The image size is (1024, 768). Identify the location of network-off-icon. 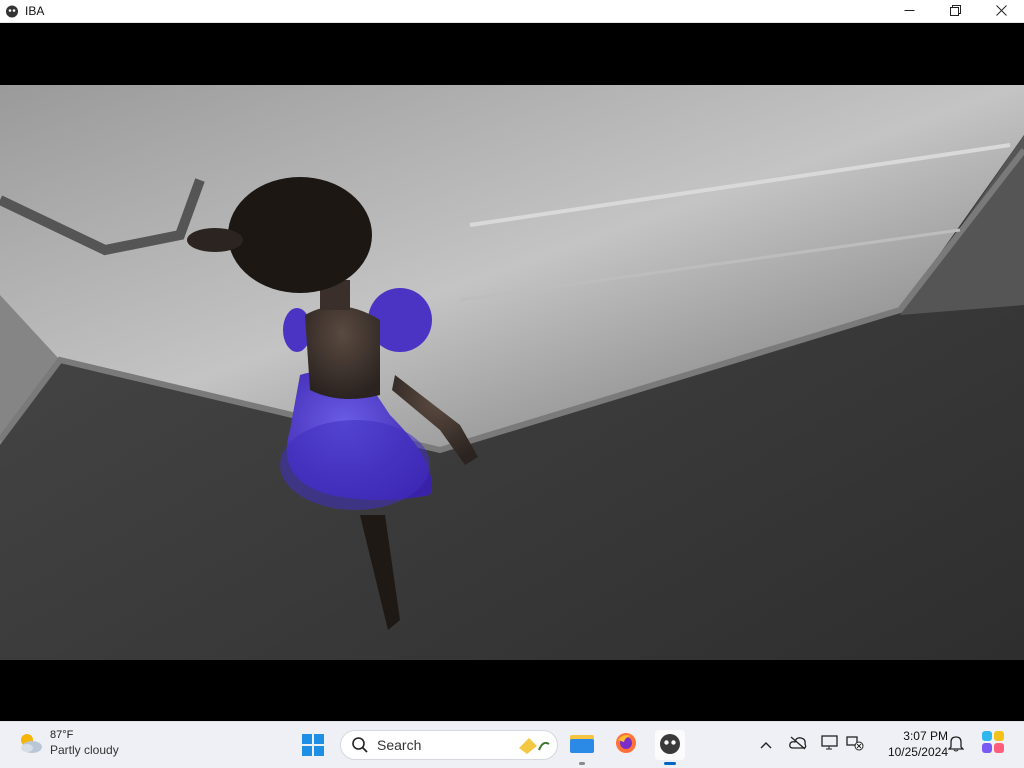
(855, 745).